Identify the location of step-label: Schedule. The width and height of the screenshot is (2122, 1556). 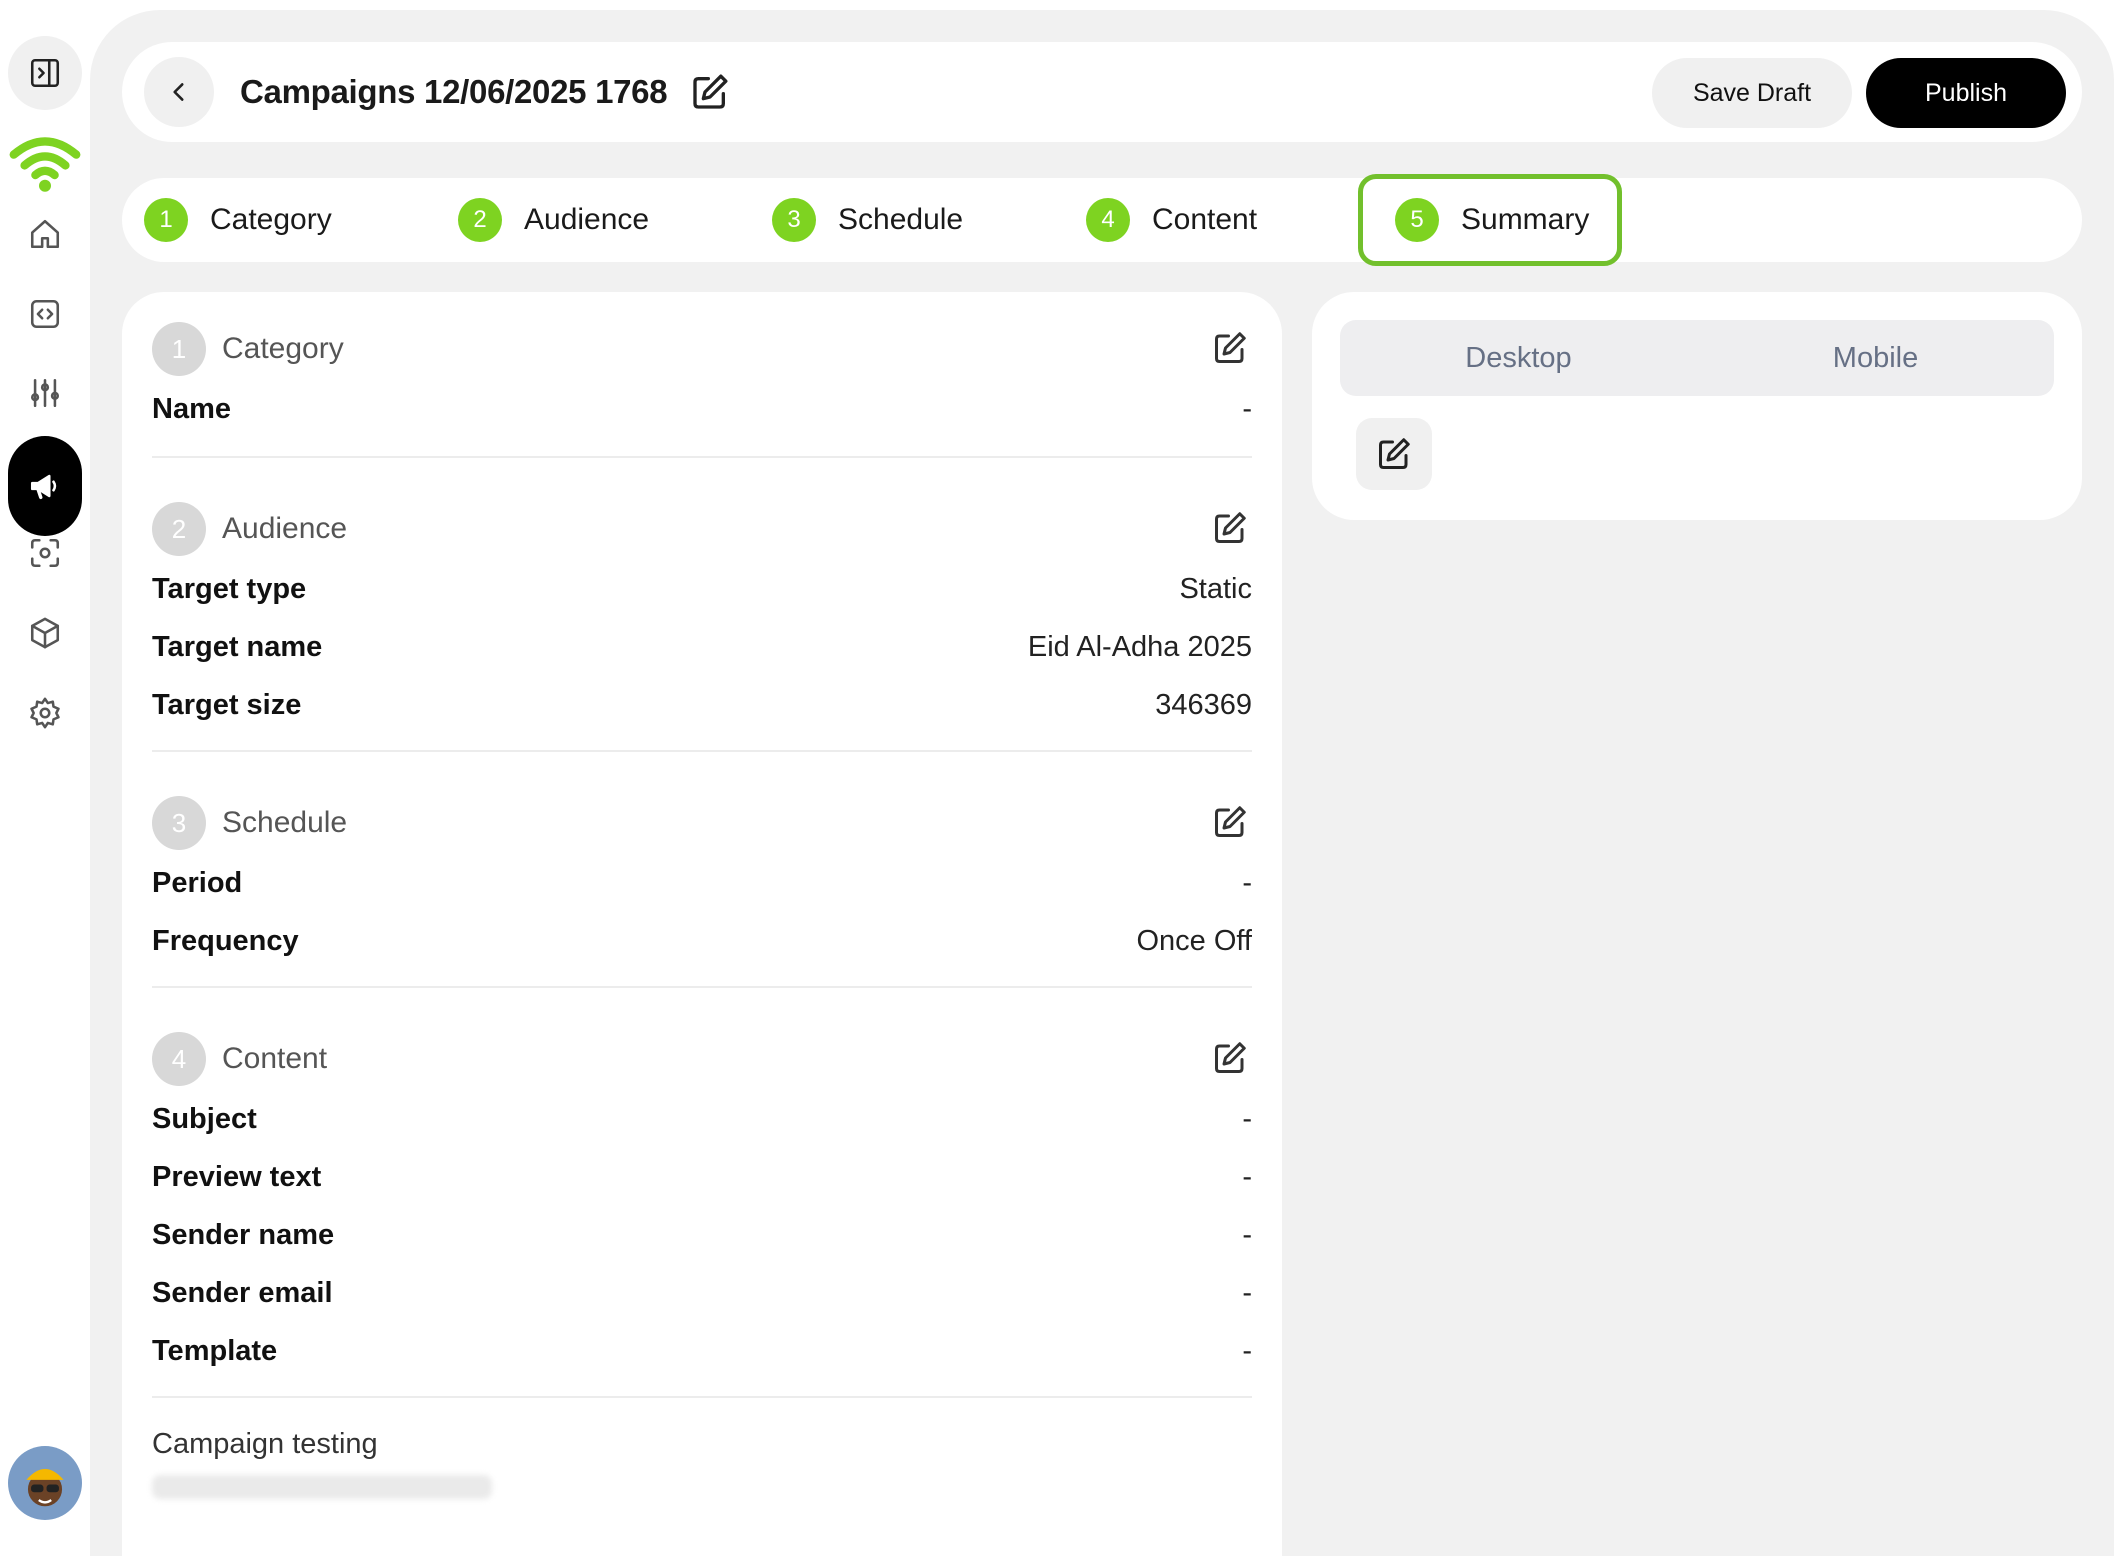
(901, 219).